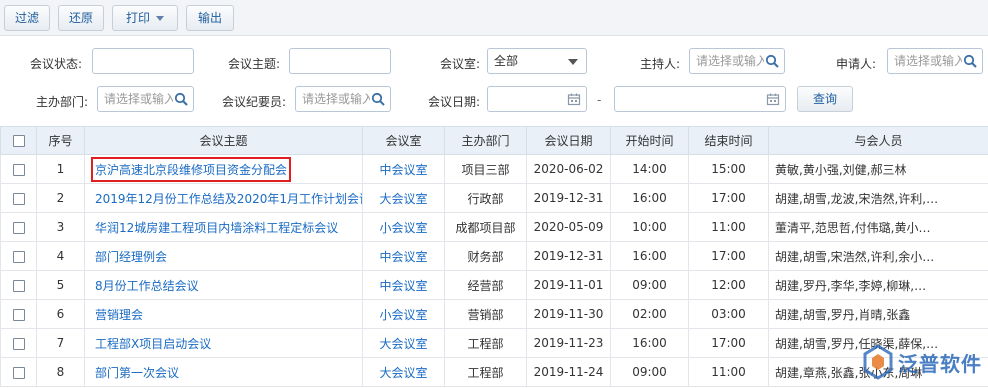 This screenshot has height=388, width=988. I want to click on query-button: 查询, so click(825, 99).